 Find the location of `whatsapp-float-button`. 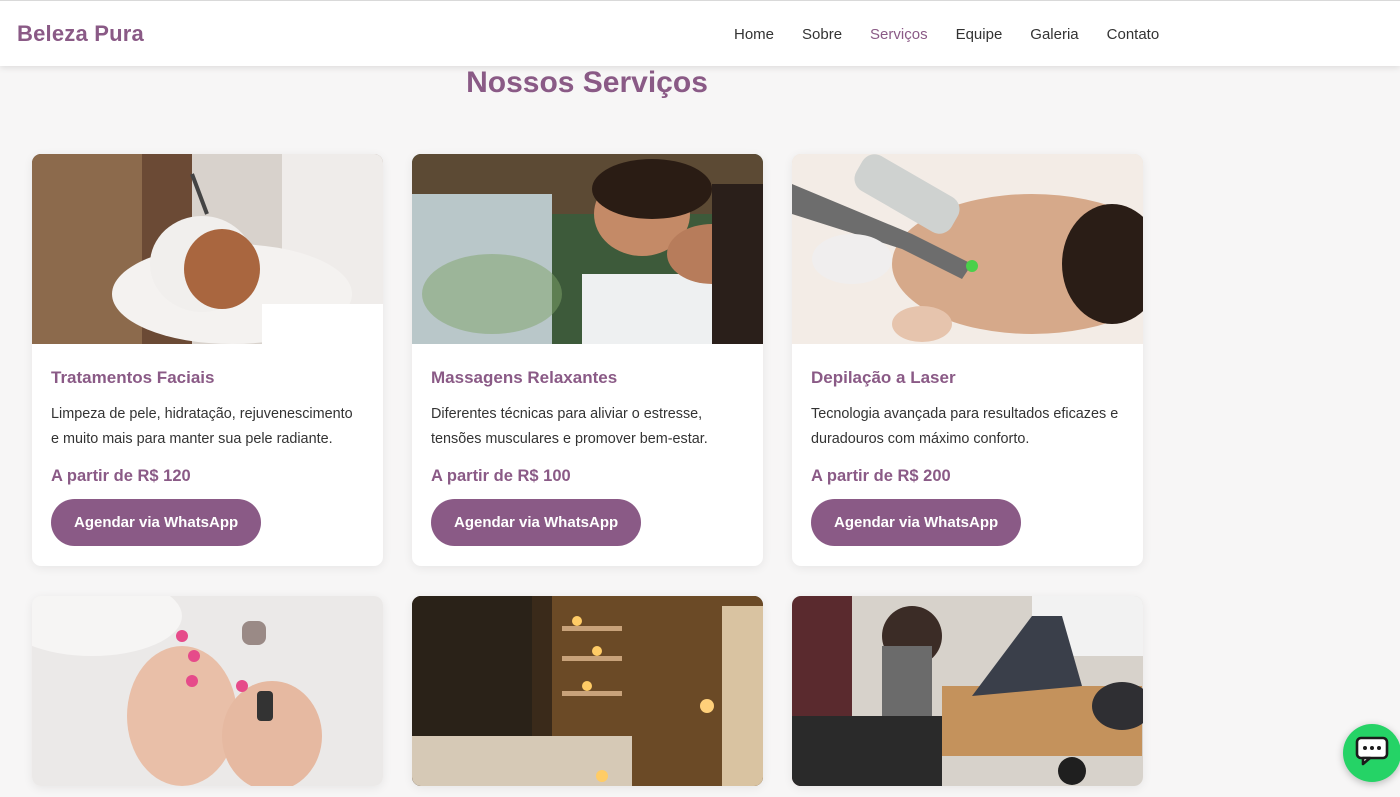

whatsapp-float-button is located at coordinates (1371, 753).